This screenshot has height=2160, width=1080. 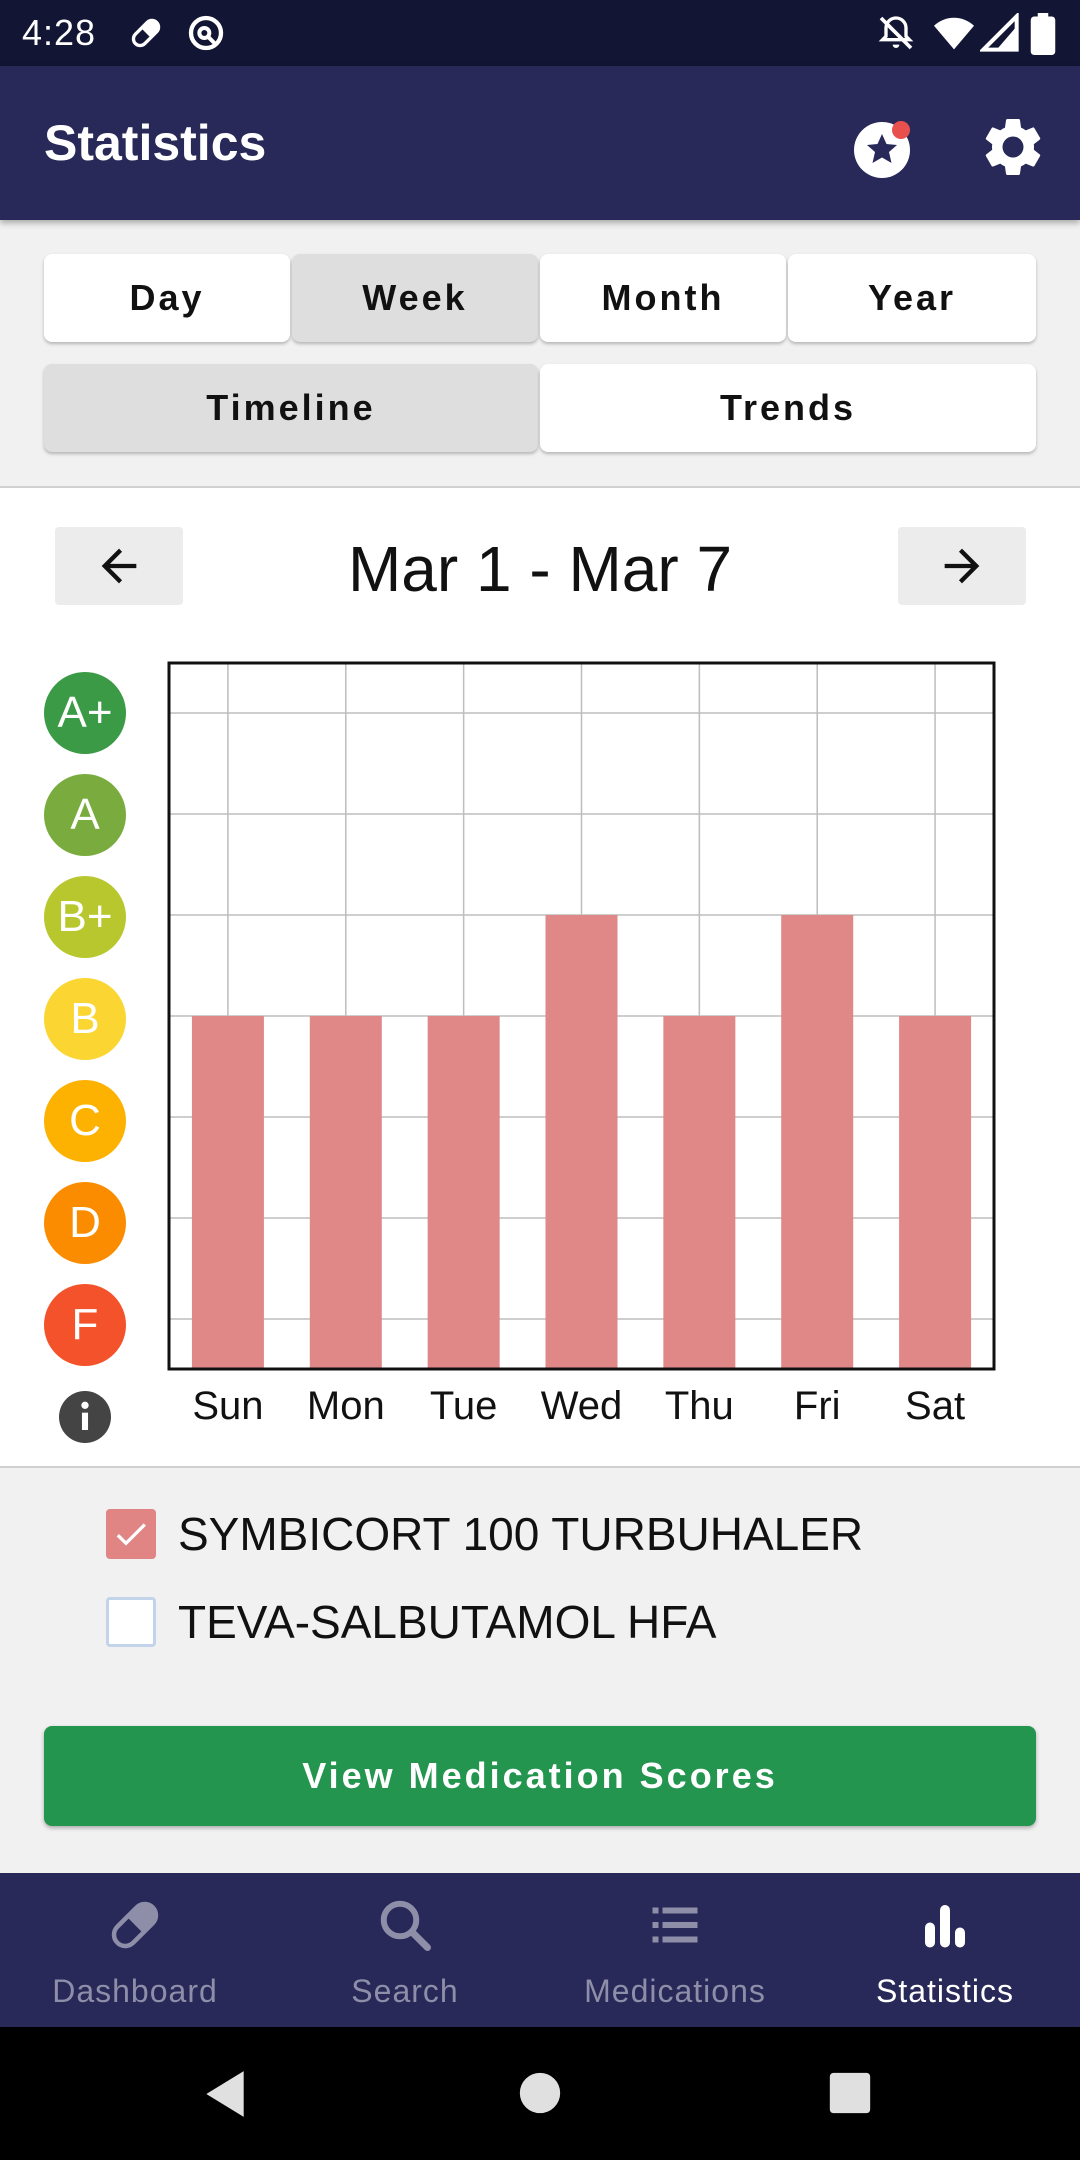 What do you see at coordinates (155, 143) in the screenshot?
I see `page-title: Statistics` at bounding box center [155, 143].